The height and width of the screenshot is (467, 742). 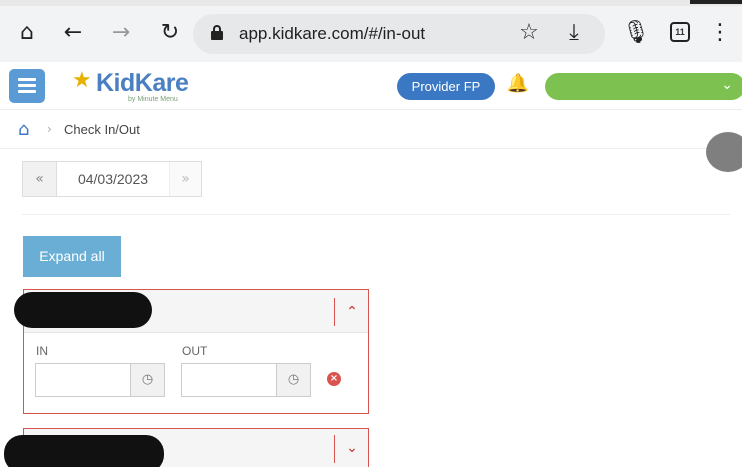 What do you see at coordinates (574, 33) in the screenshot?
I see `download-icon: ⤓` at bounding box center [574, 33].